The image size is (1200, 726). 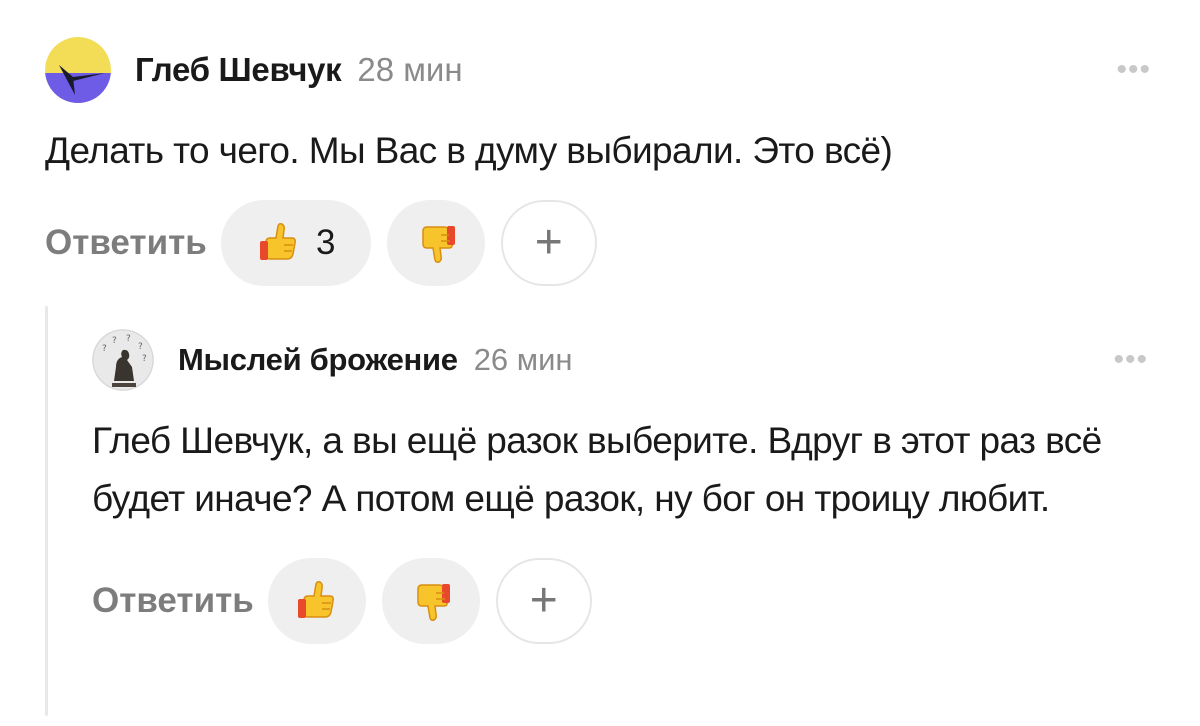 I want to click on thread-line, so click(x=46, y=511).